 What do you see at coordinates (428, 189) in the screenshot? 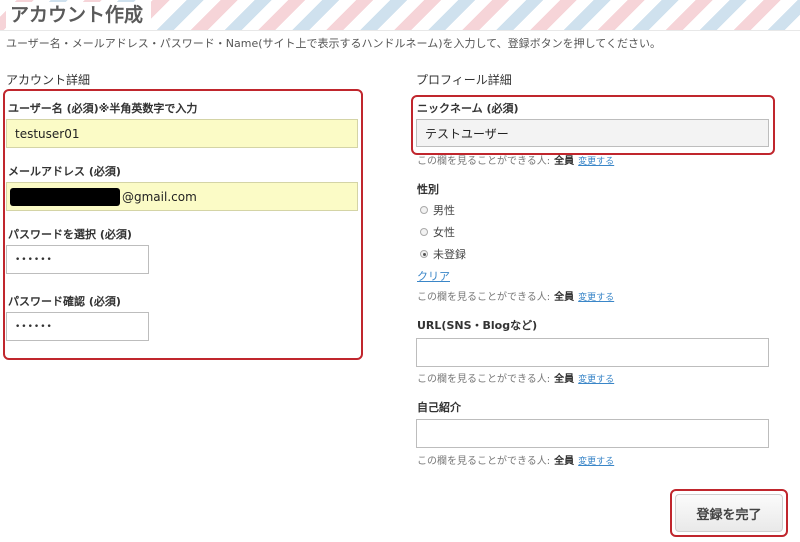
I see `gender-label: 性別` at bounding box center [428, 189].